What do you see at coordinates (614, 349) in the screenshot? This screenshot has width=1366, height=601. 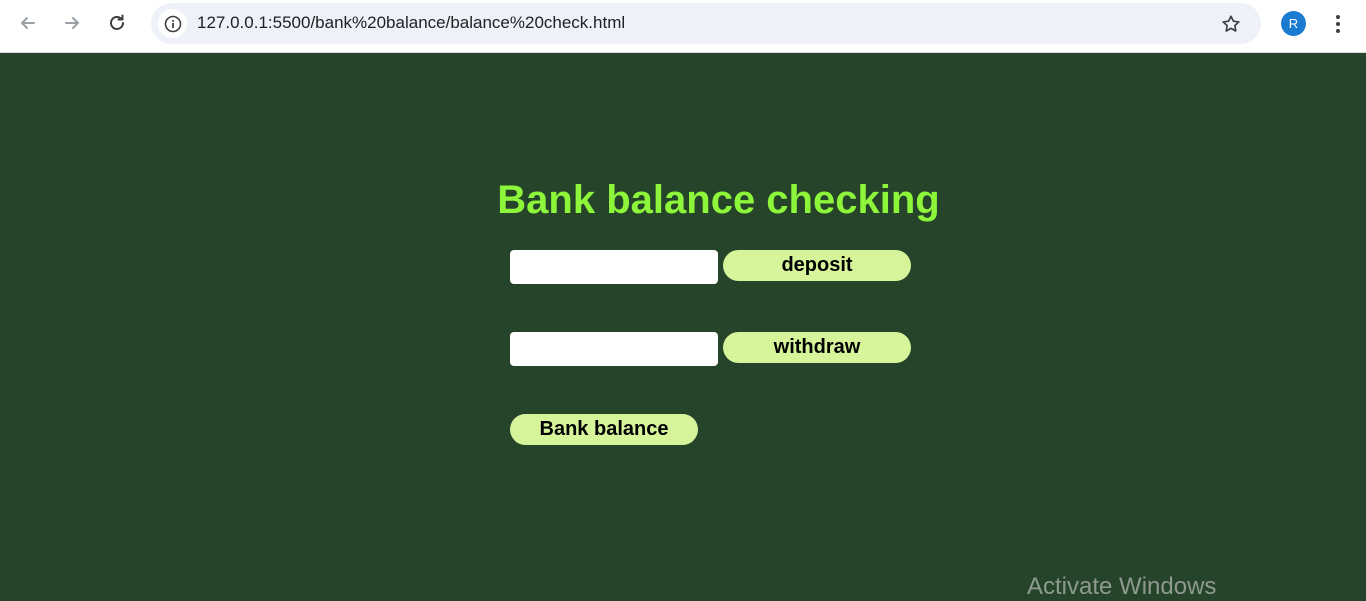 I see `withdraw-amount-input` at bounding box center [614, 349].